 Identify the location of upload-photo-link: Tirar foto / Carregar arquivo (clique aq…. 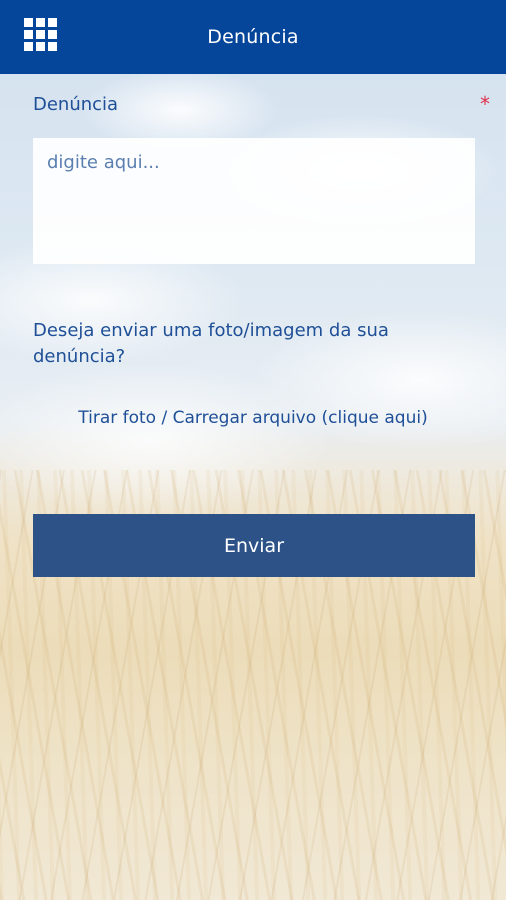
(253, 418).